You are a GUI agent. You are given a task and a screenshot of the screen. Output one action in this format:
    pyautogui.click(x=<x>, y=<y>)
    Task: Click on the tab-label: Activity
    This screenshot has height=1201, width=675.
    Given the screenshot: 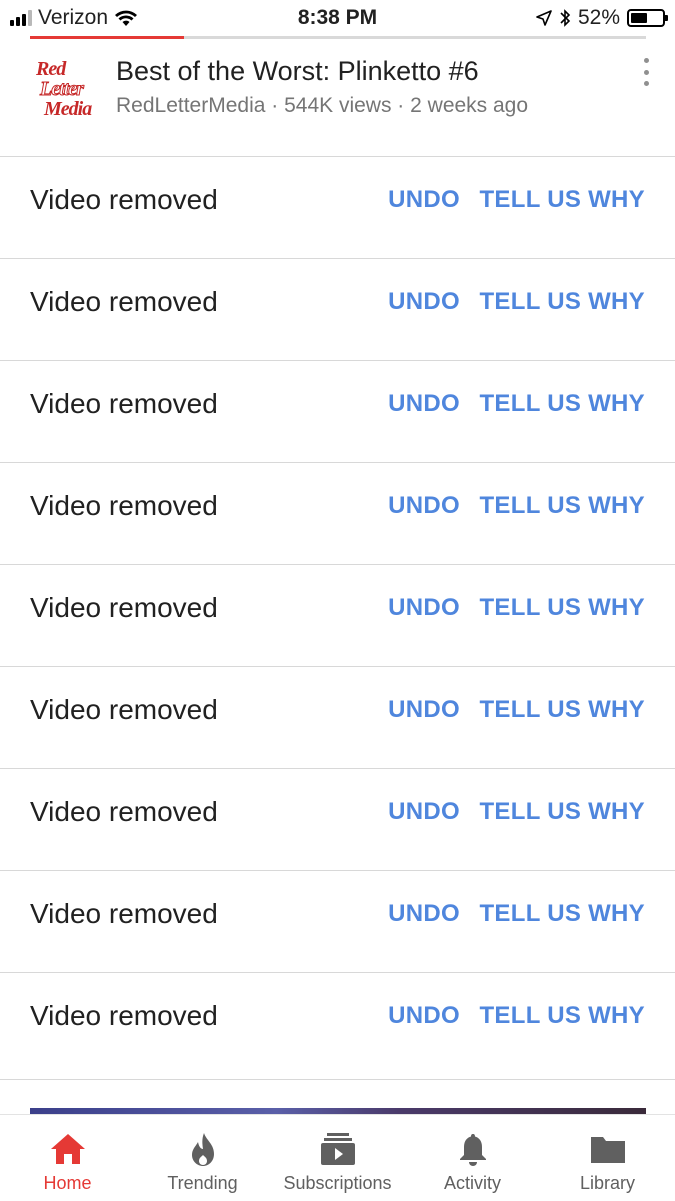 What is the action you would take?
    pyautogui.click(x=472, y=1183)
    